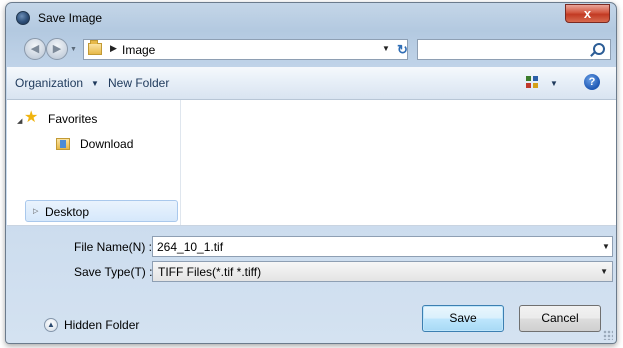 The width and height of the screenshot is (623, 348). I want to click on favorites-item: Favorites, so click(72, 119).